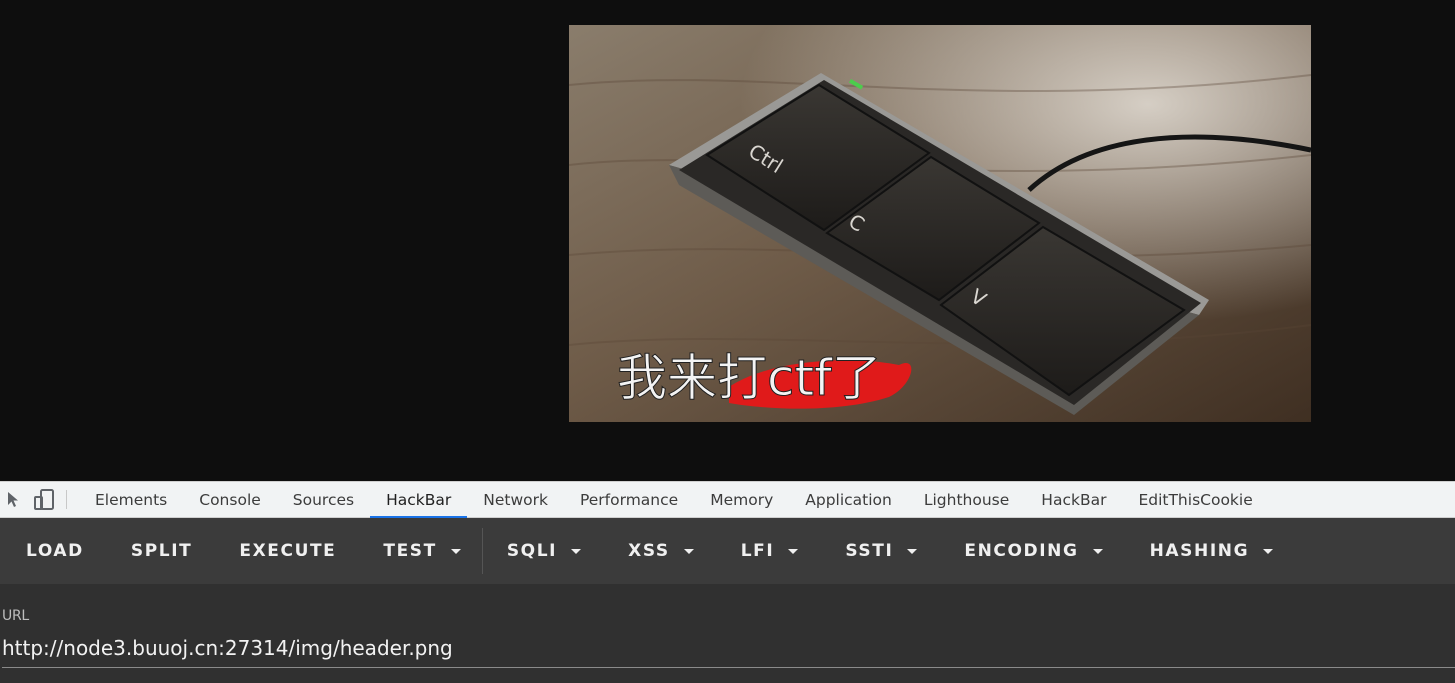  I want to click on sqli-button-label: SQLI, so click(532, 551).